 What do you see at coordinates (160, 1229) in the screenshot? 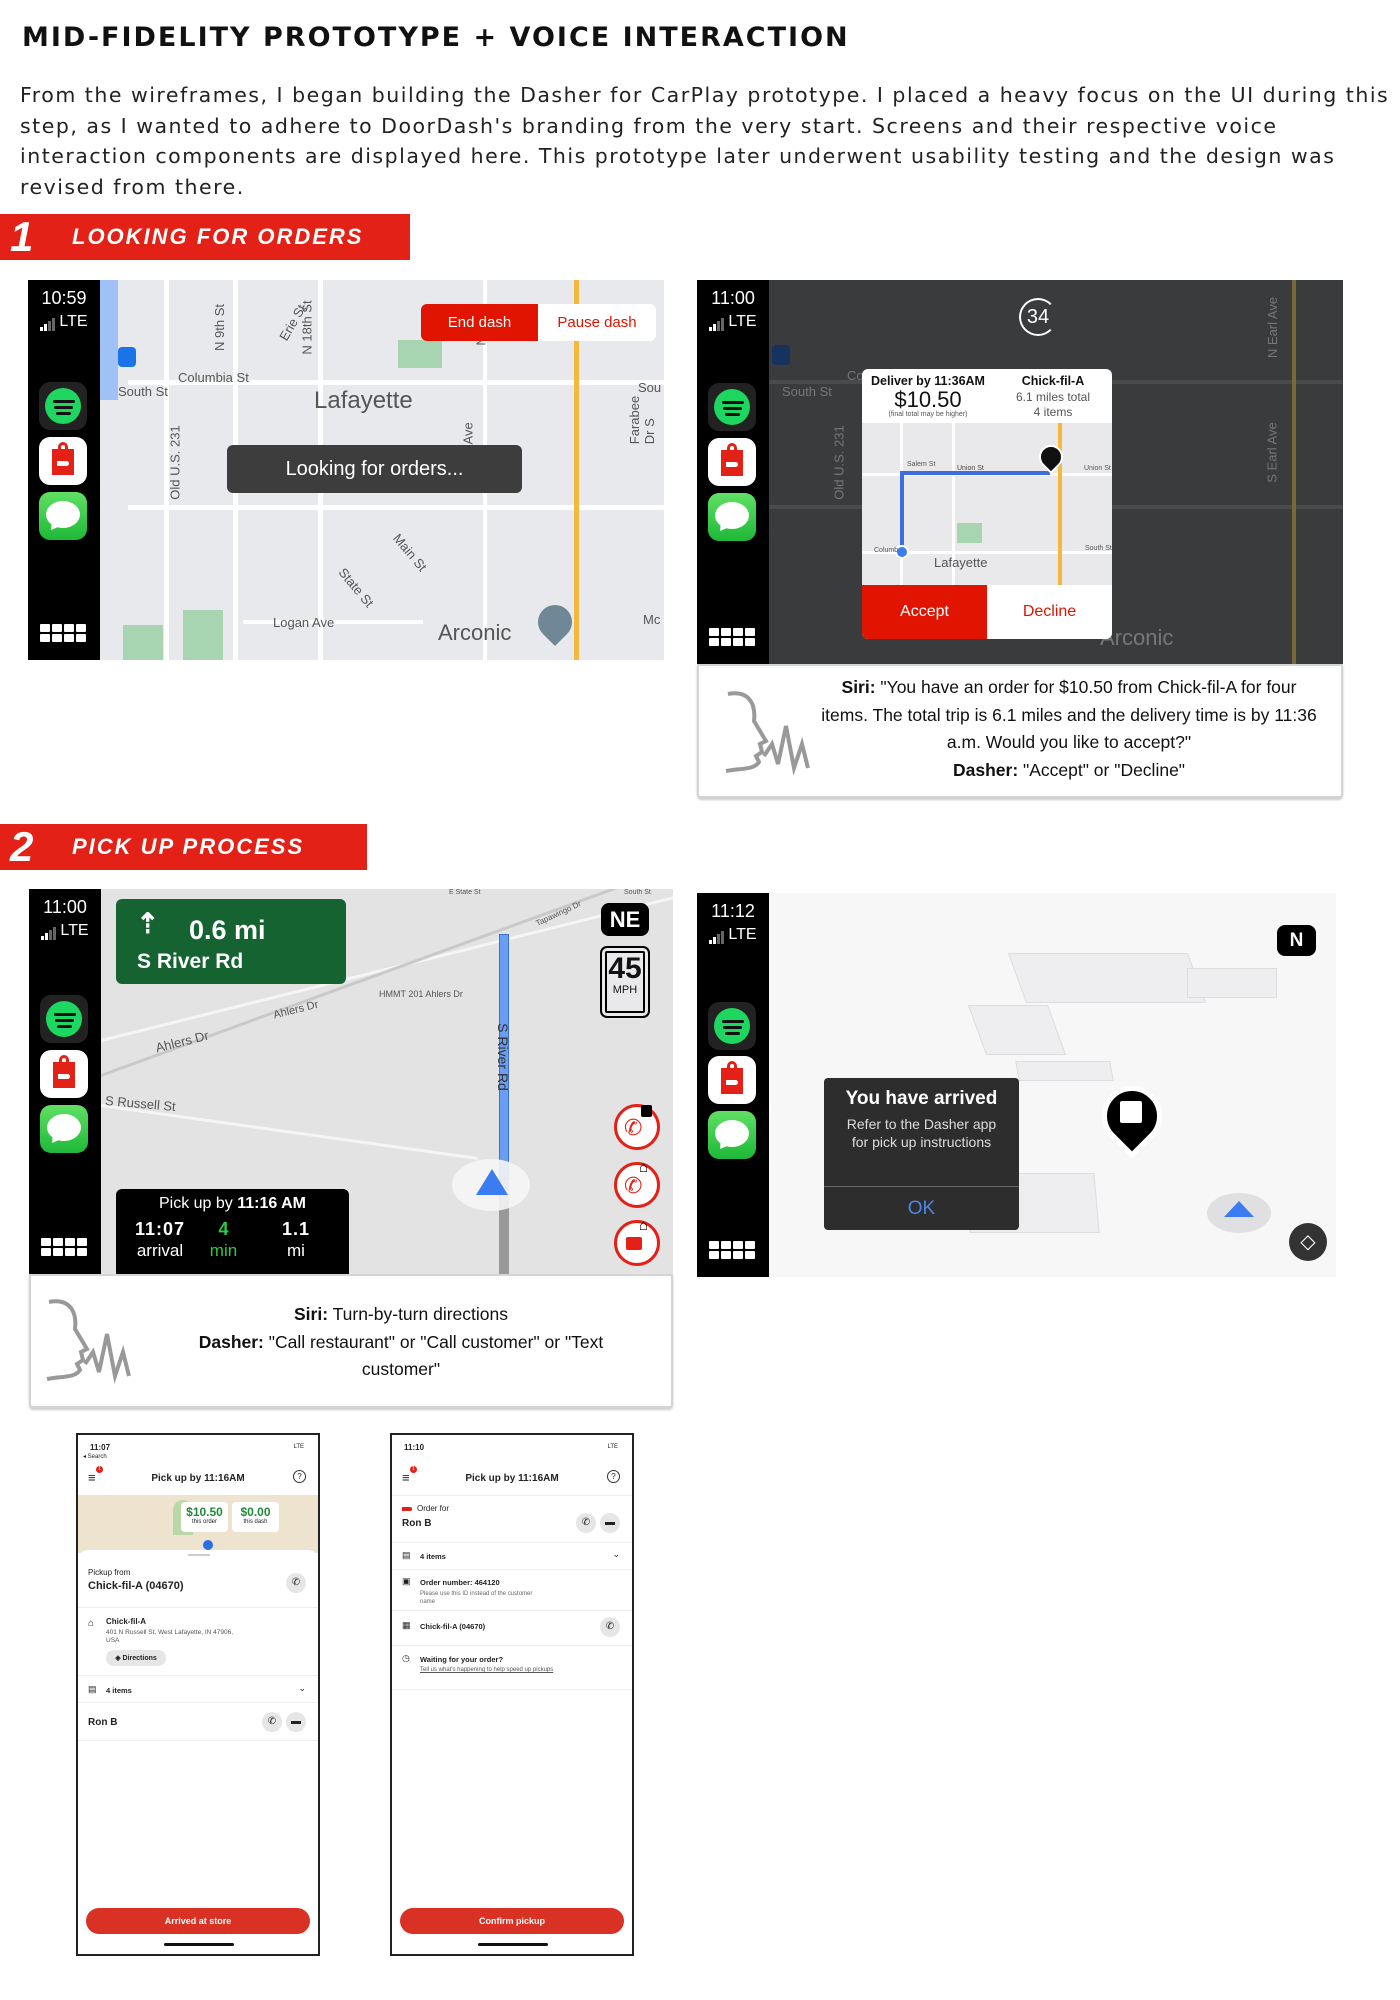
I see `arrival-time: 11:07` at bounding box center [160, 1229].